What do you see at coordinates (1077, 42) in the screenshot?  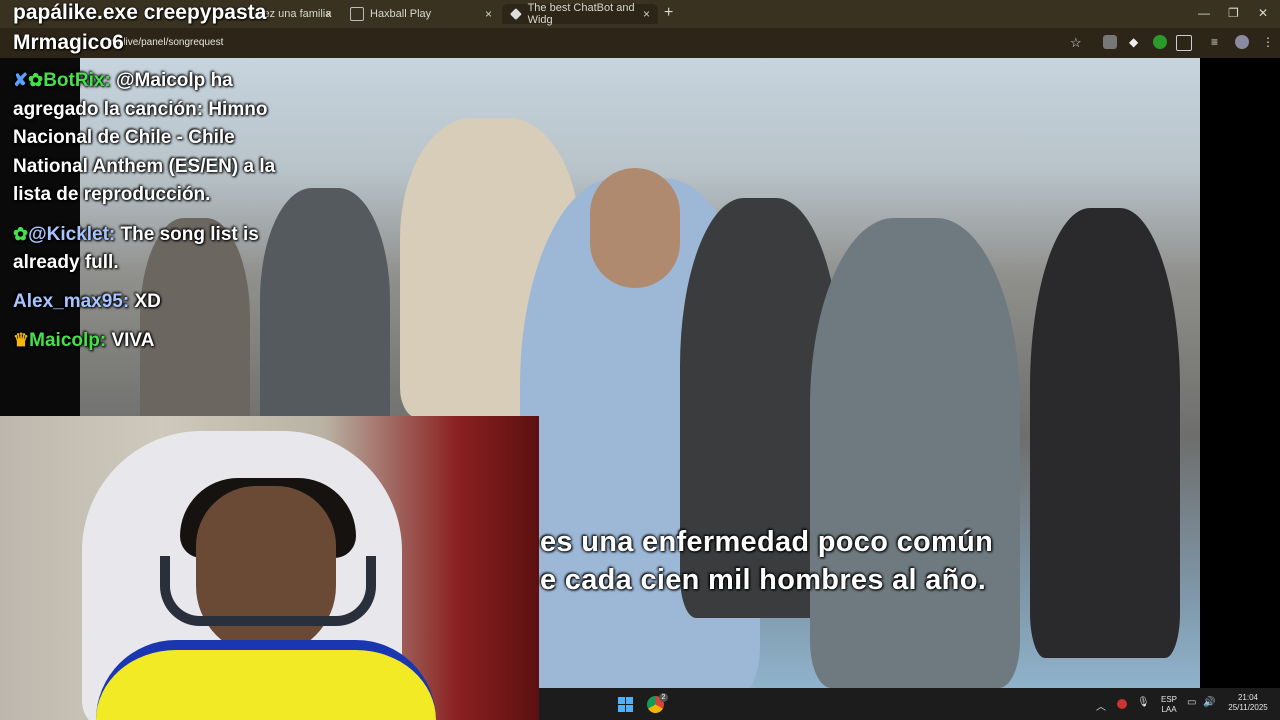 I see `bookmark-star-icon: ☆` at bounding box center [1077, 42].